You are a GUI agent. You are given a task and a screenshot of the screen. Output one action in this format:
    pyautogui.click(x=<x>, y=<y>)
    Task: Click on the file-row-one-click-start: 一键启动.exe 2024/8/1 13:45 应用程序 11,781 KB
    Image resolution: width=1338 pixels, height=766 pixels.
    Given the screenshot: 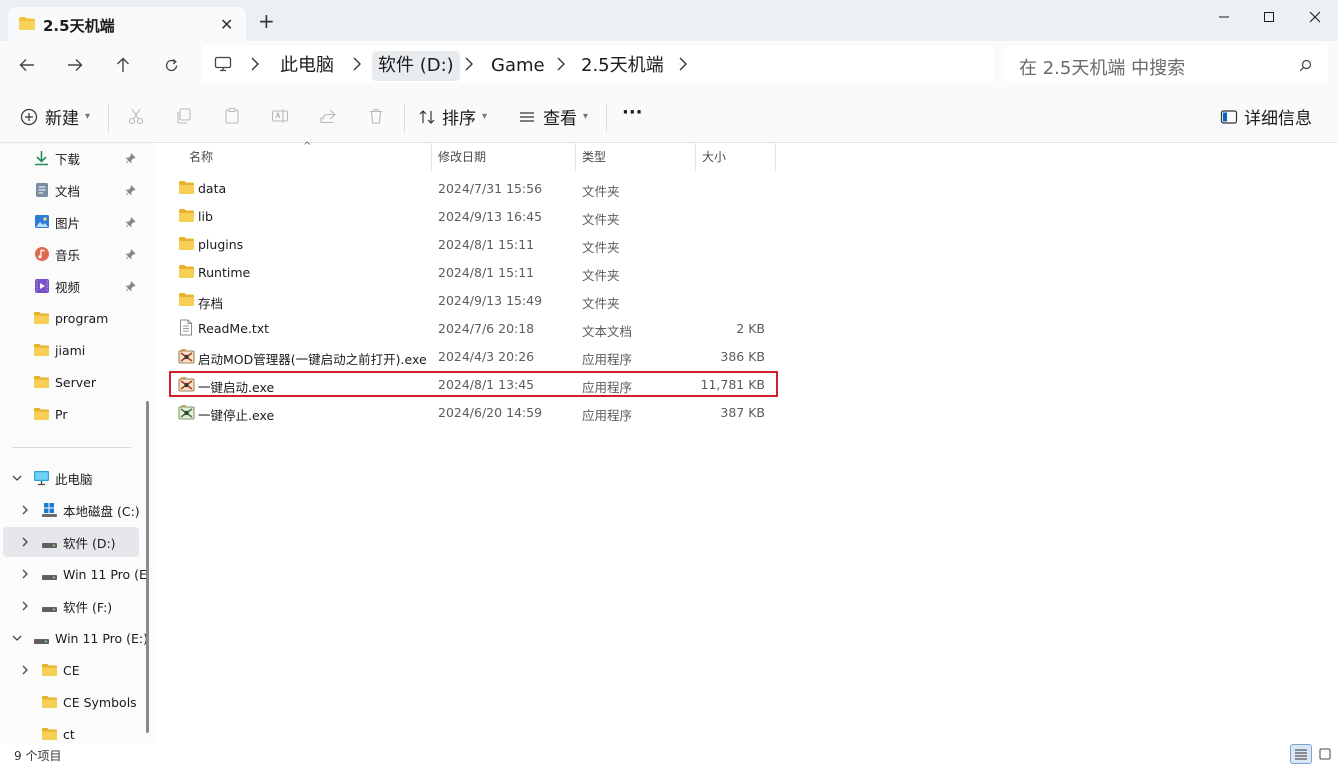 What is the action you would take?
    pyautogui.click(x=474, y=384)
    